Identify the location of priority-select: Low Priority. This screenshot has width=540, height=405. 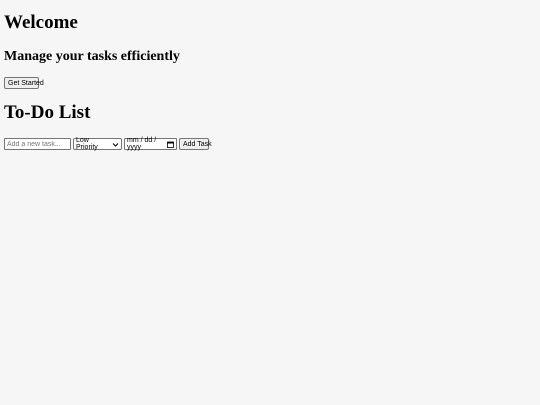
(97, 144).